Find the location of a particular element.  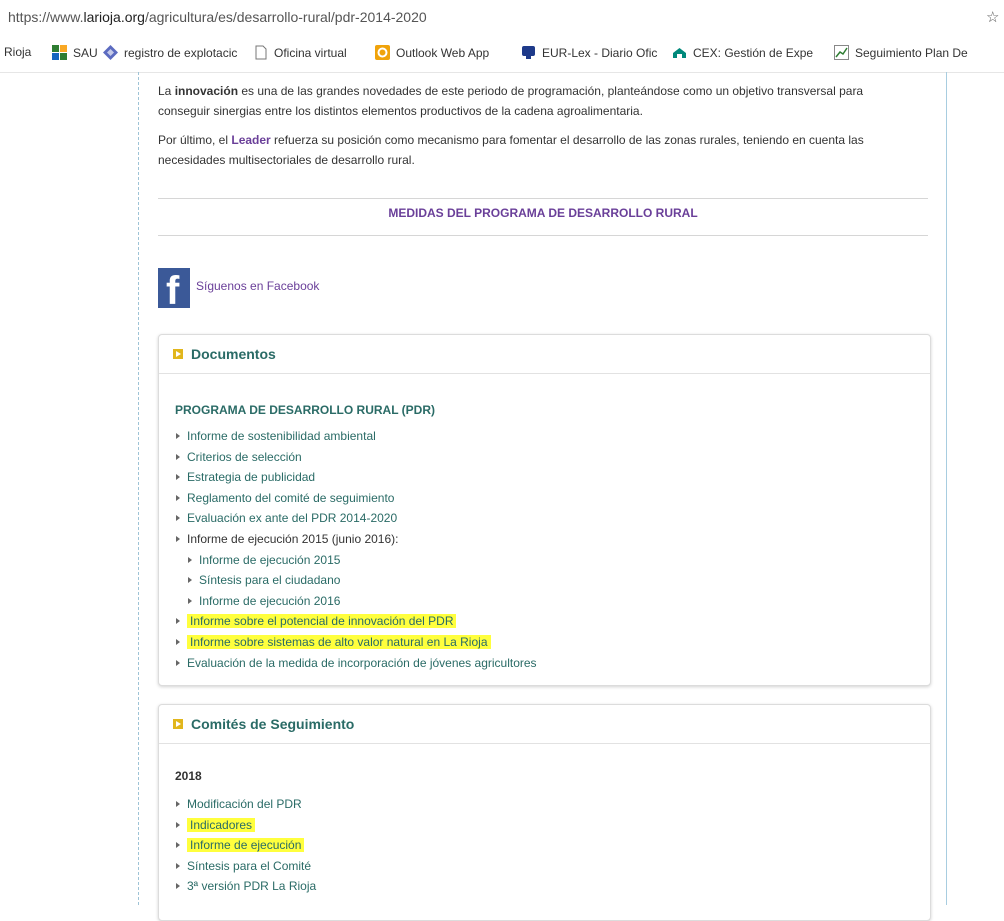

link-text: Modificación del PDR is located at coordinates (244, 804).